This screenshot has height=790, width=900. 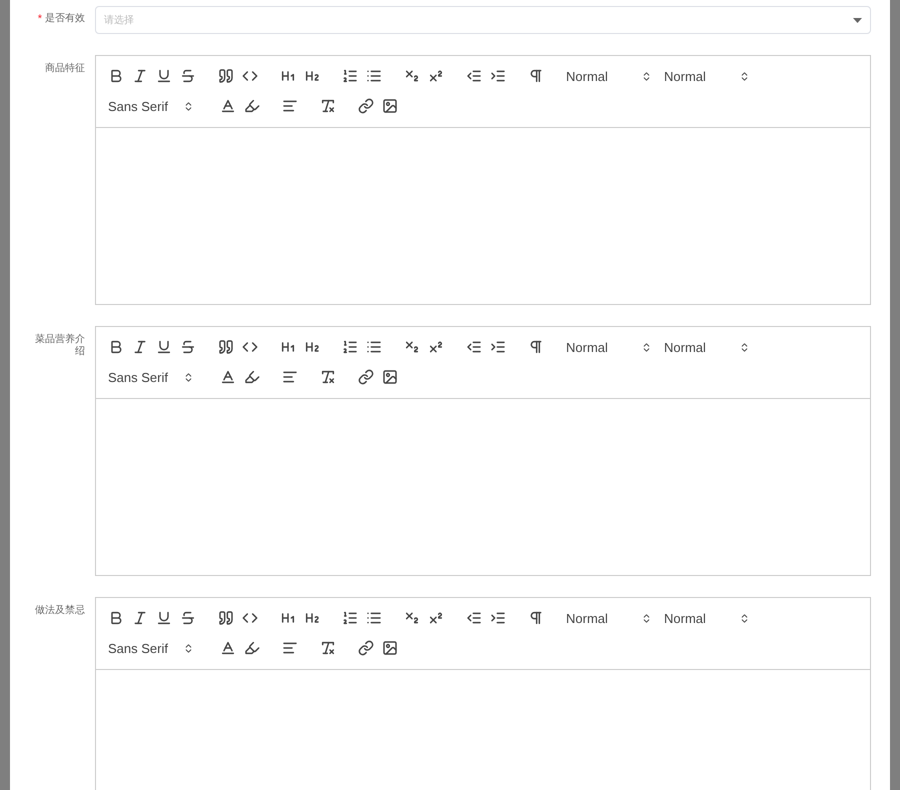 I want to click on field-label: 是否有效, so click(x=65, y=19).